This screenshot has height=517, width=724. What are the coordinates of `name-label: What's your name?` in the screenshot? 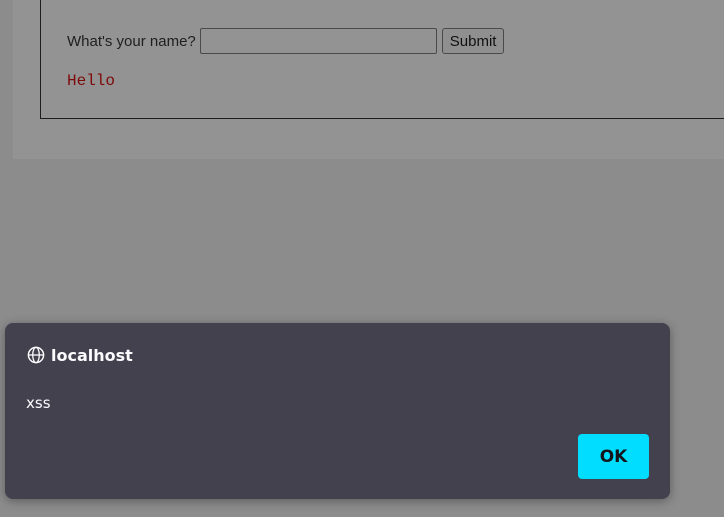 It's located at (131, 41).